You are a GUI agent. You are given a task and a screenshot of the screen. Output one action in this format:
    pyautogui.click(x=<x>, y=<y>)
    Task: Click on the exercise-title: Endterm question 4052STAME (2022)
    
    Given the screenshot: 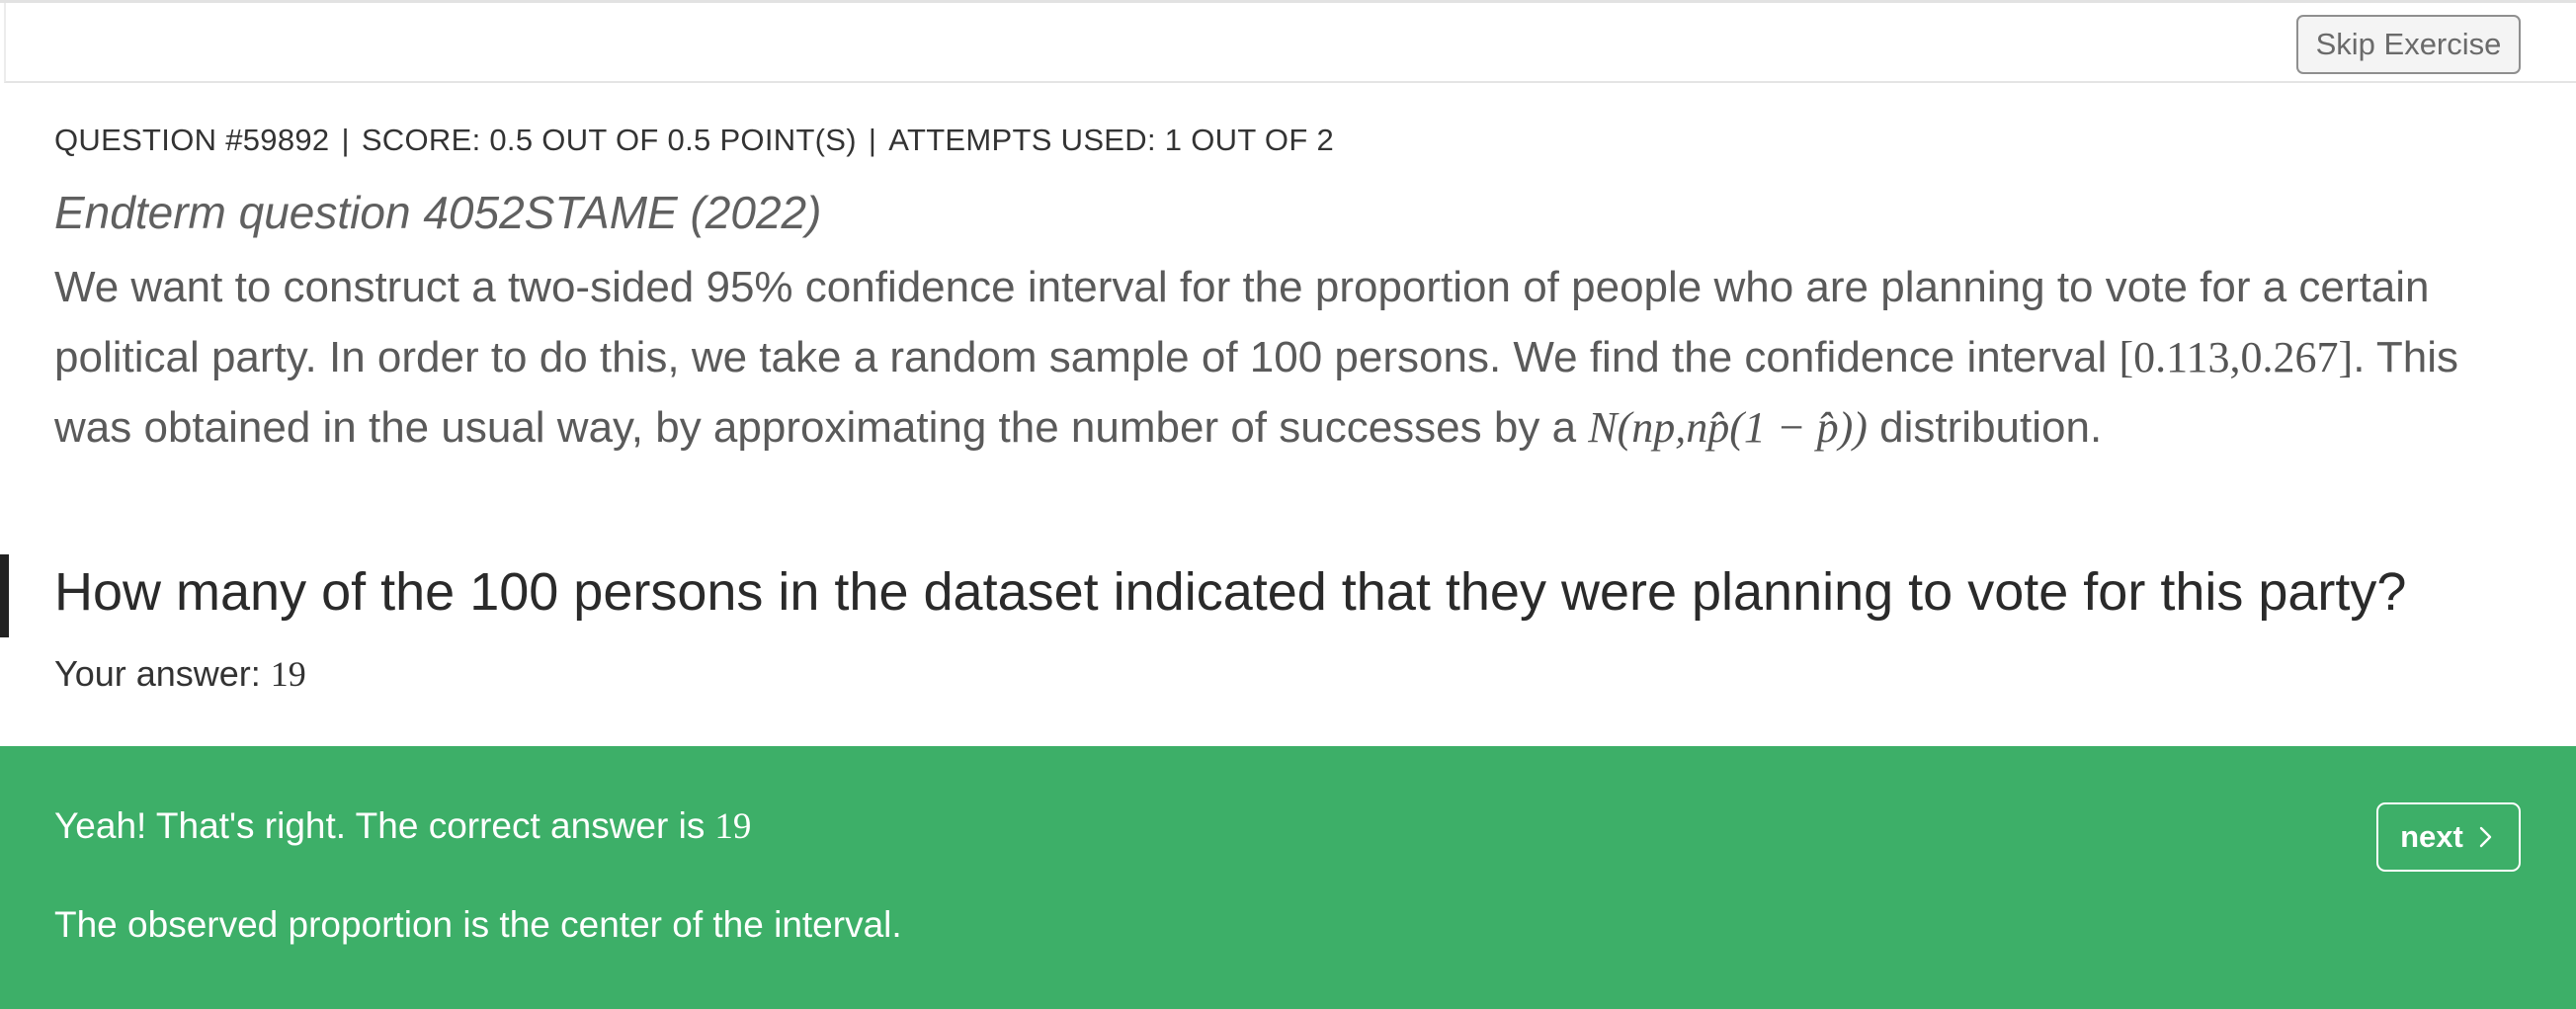 What is the action you would take?
    pyautogui.click(x=438, y=212)
    